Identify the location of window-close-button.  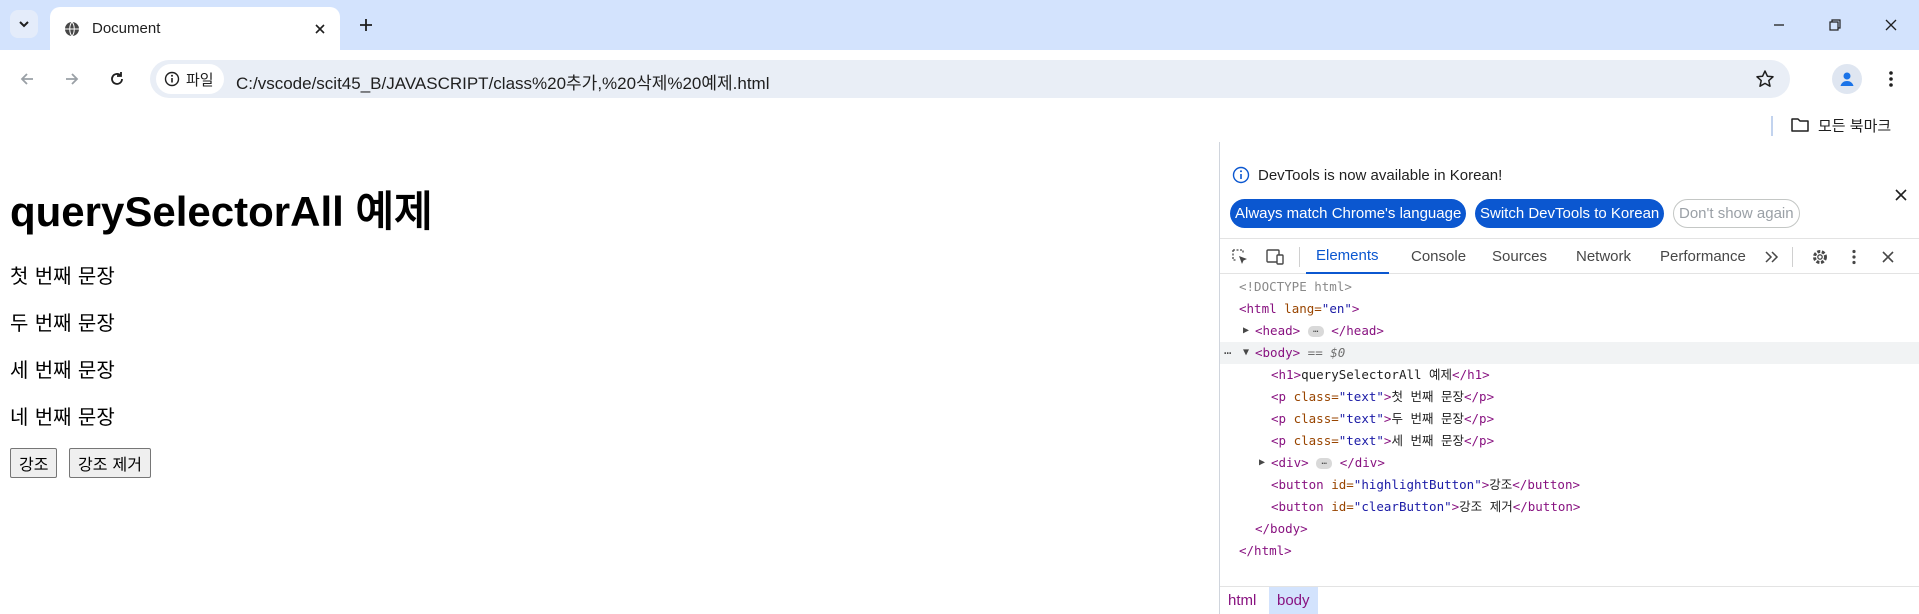
(1891, 25).